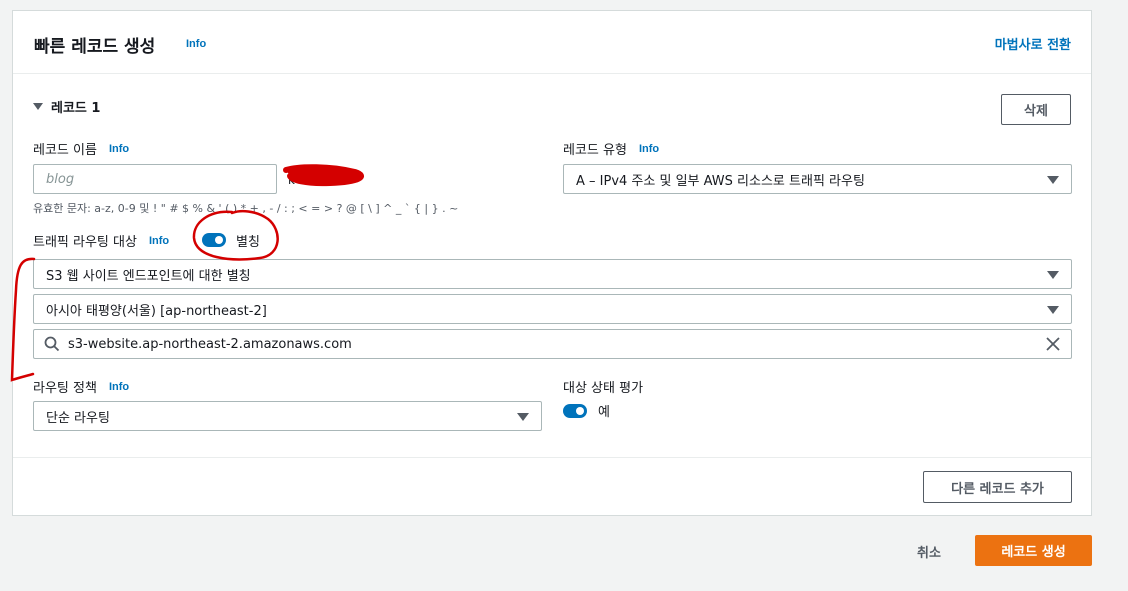 This screenshot has height=591, width=1128. I want to click on delete-record-button: 삭제, so click(1036, 109).